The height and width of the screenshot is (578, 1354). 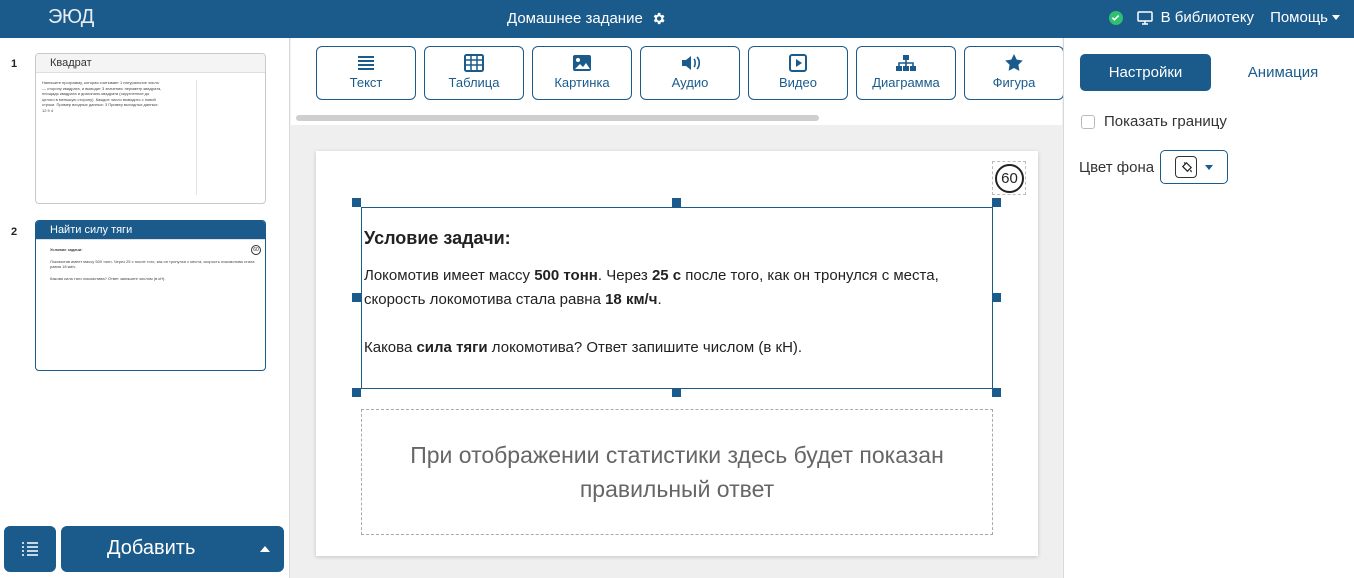 I want to click on insert-diagram-button: Диаграмма, so click(x=906, y=73).